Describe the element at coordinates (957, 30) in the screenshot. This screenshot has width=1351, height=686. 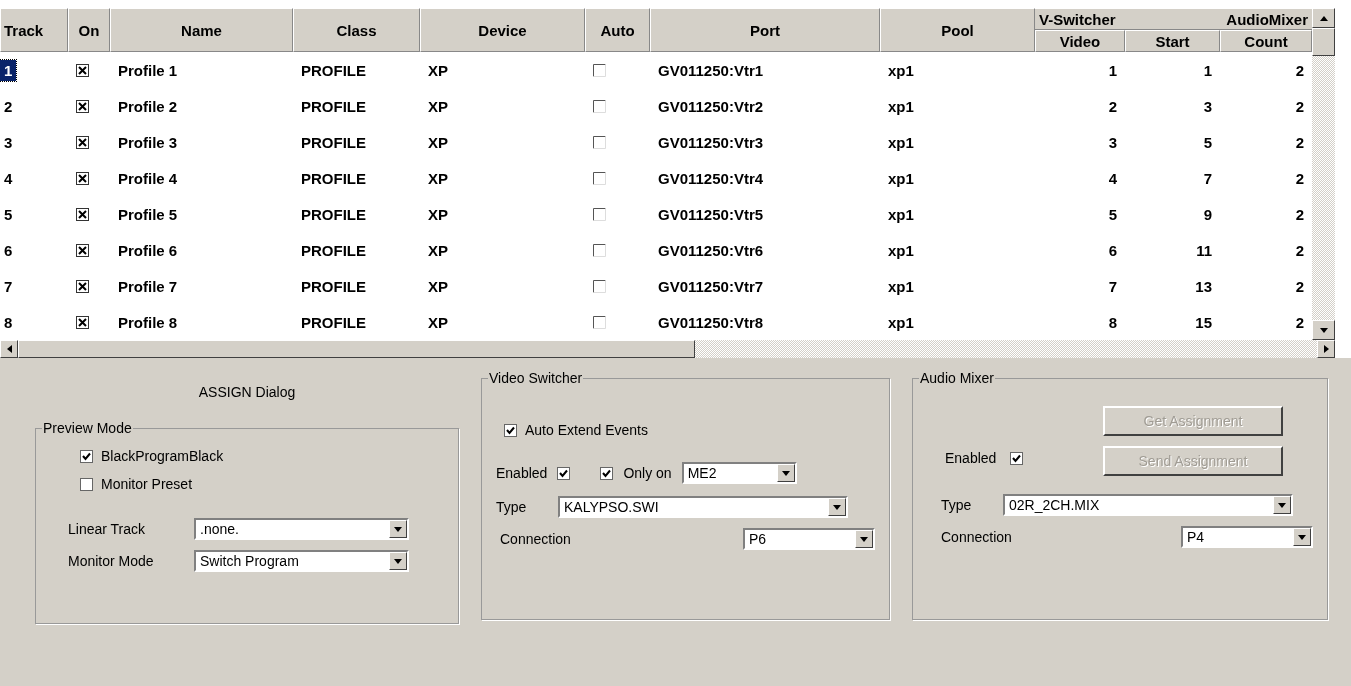
I see `column-header: Pool` at that location.